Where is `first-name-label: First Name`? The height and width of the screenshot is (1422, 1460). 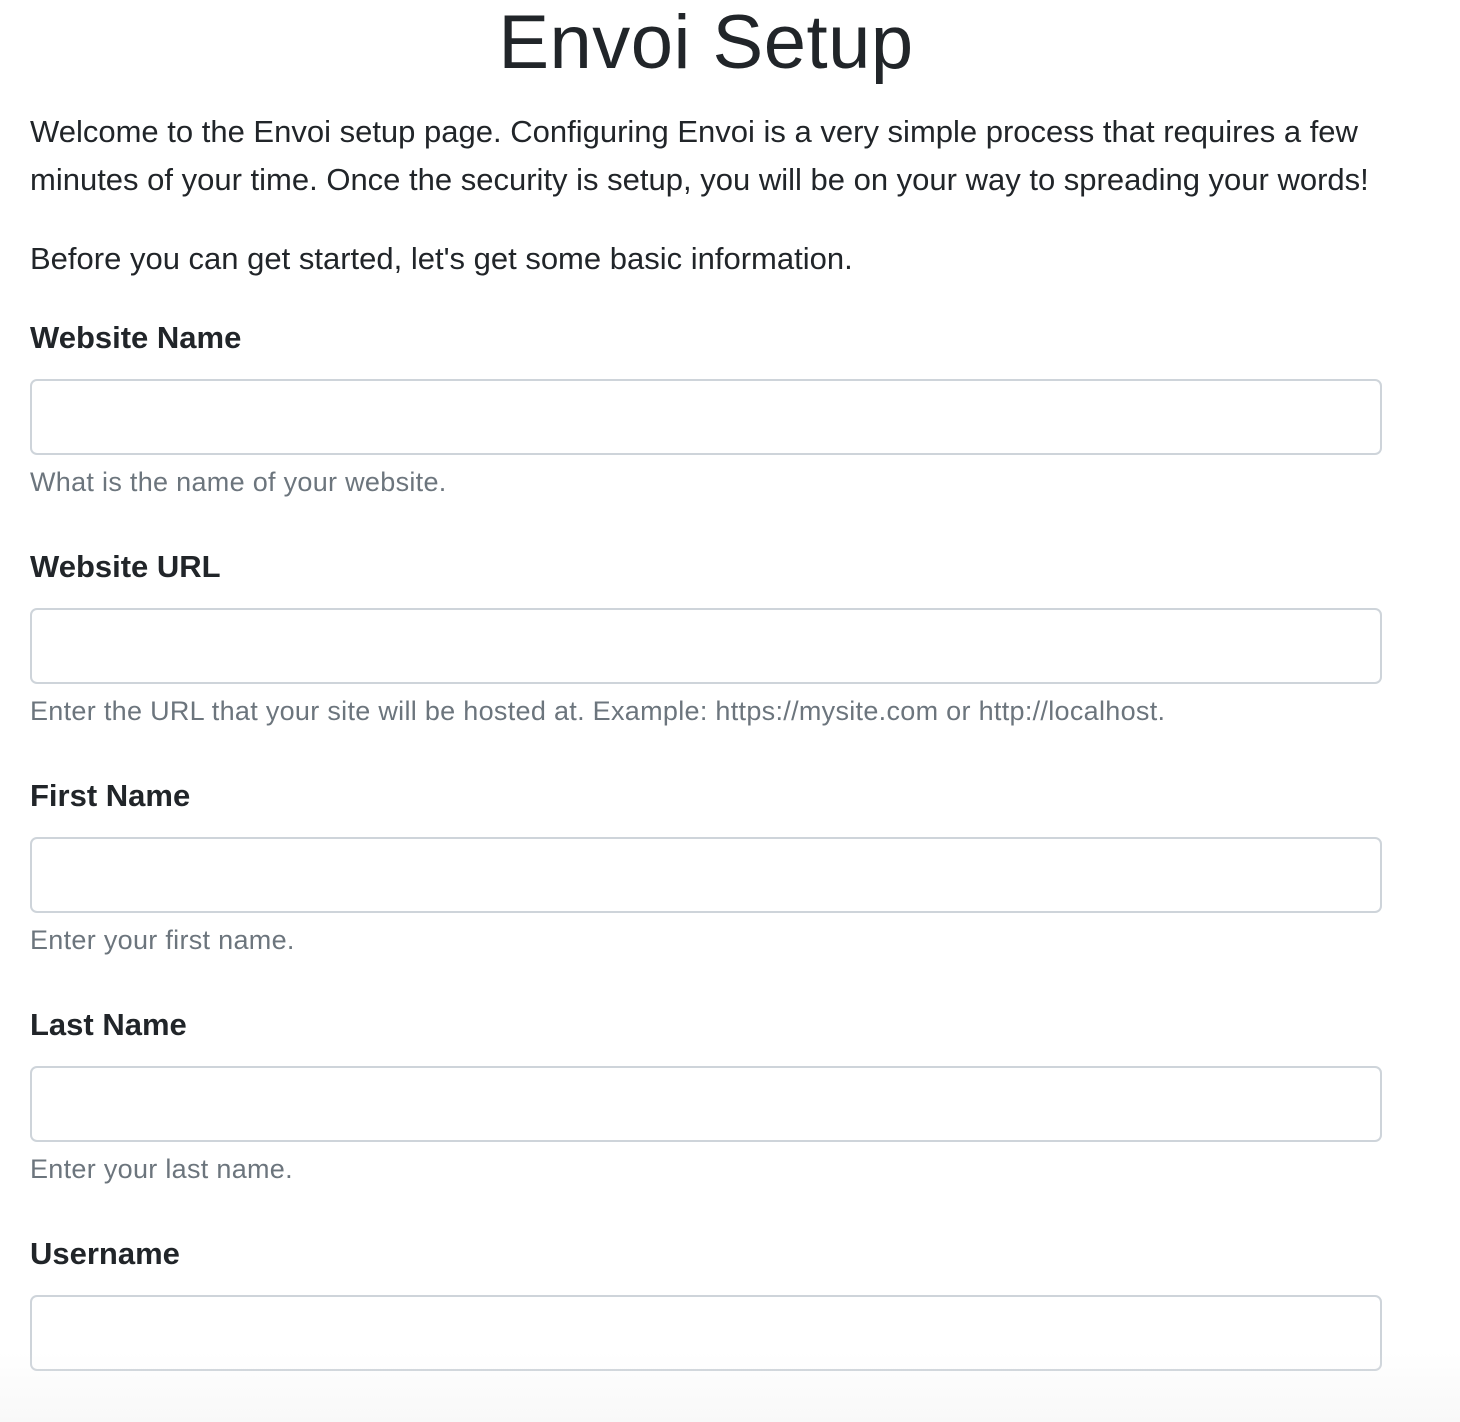
first-name-label: First Name is located at coordinates (110, 795).